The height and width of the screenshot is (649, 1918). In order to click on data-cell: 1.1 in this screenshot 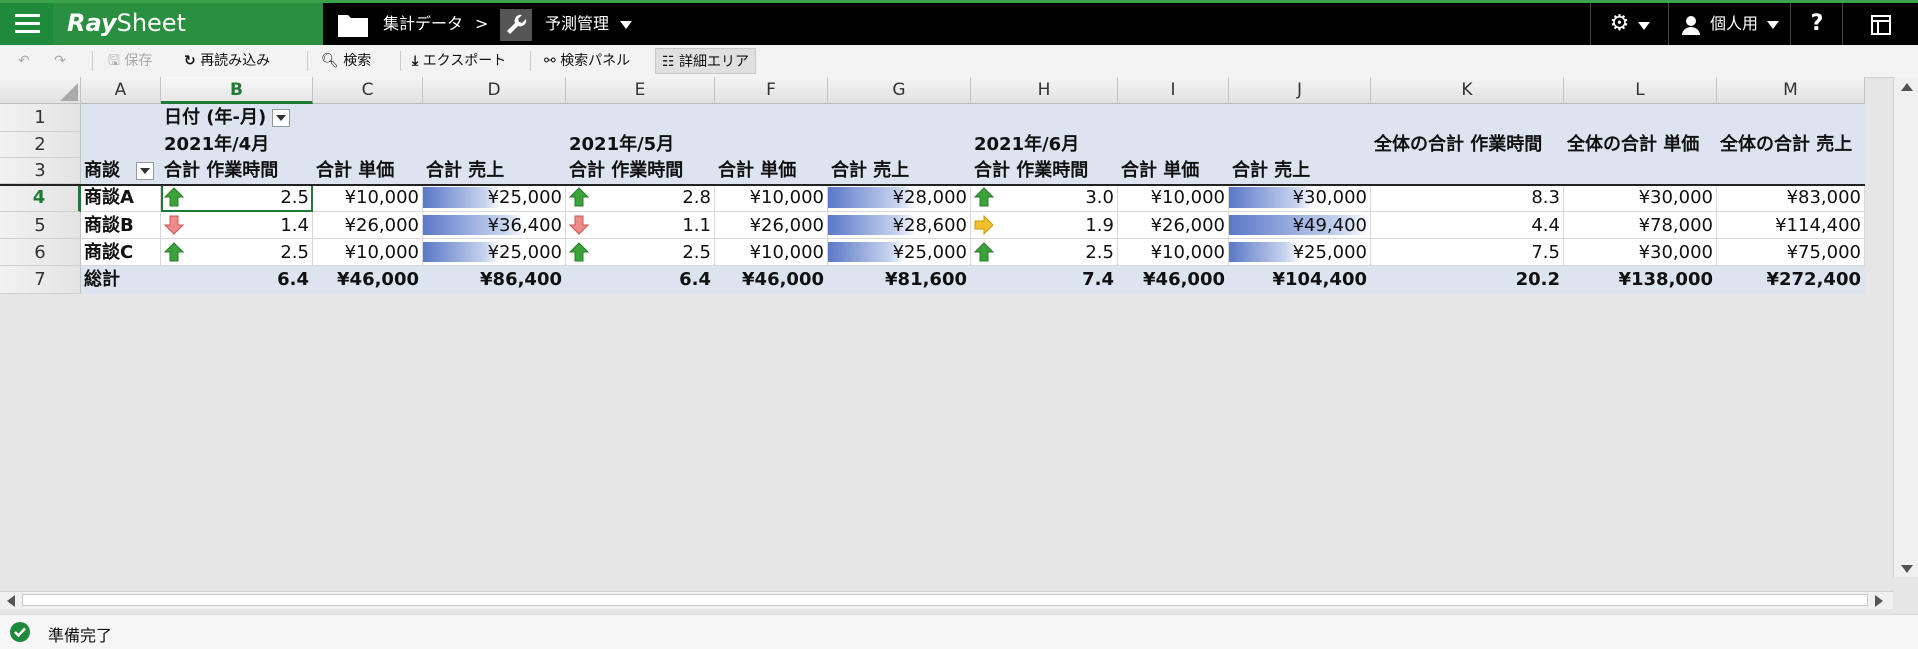, I will do `click(640, 225)`.